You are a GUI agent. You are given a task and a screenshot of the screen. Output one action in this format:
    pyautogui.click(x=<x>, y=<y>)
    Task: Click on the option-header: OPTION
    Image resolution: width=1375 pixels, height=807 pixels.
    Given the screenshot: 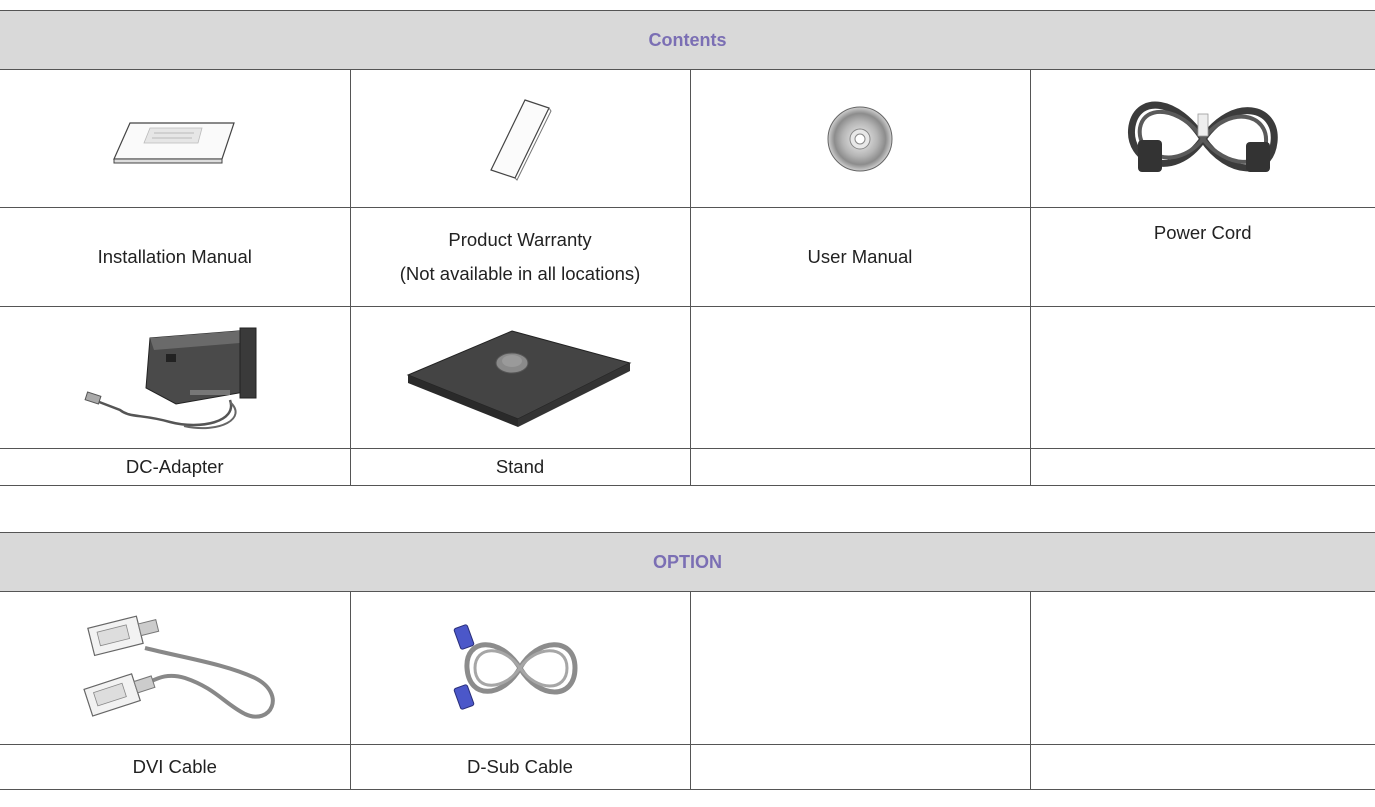 What is the action you would take?
    pyautogui.click(x=687, y=562)
    